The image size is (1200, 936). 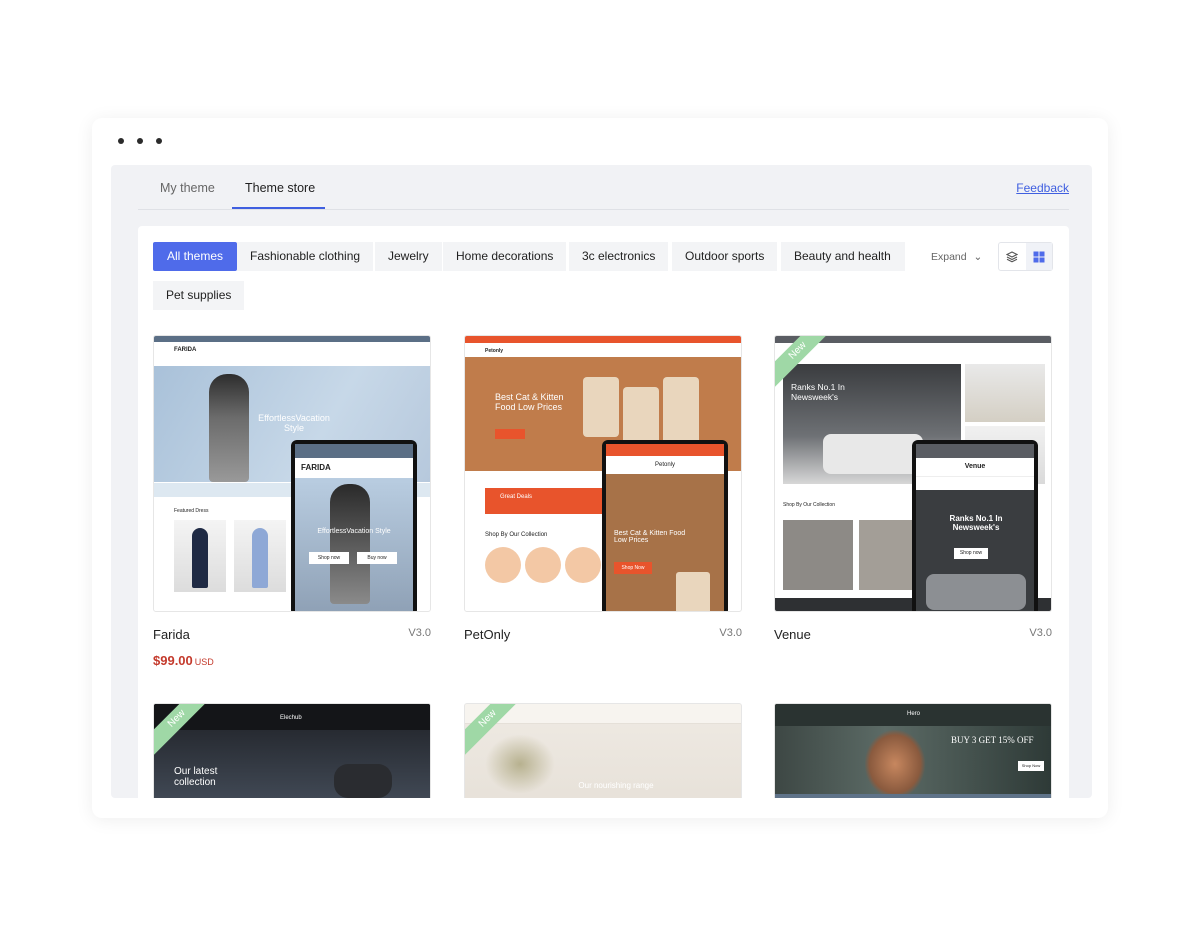 I want to click on buy-now-button: Buy now, so click(x=377, y=558).